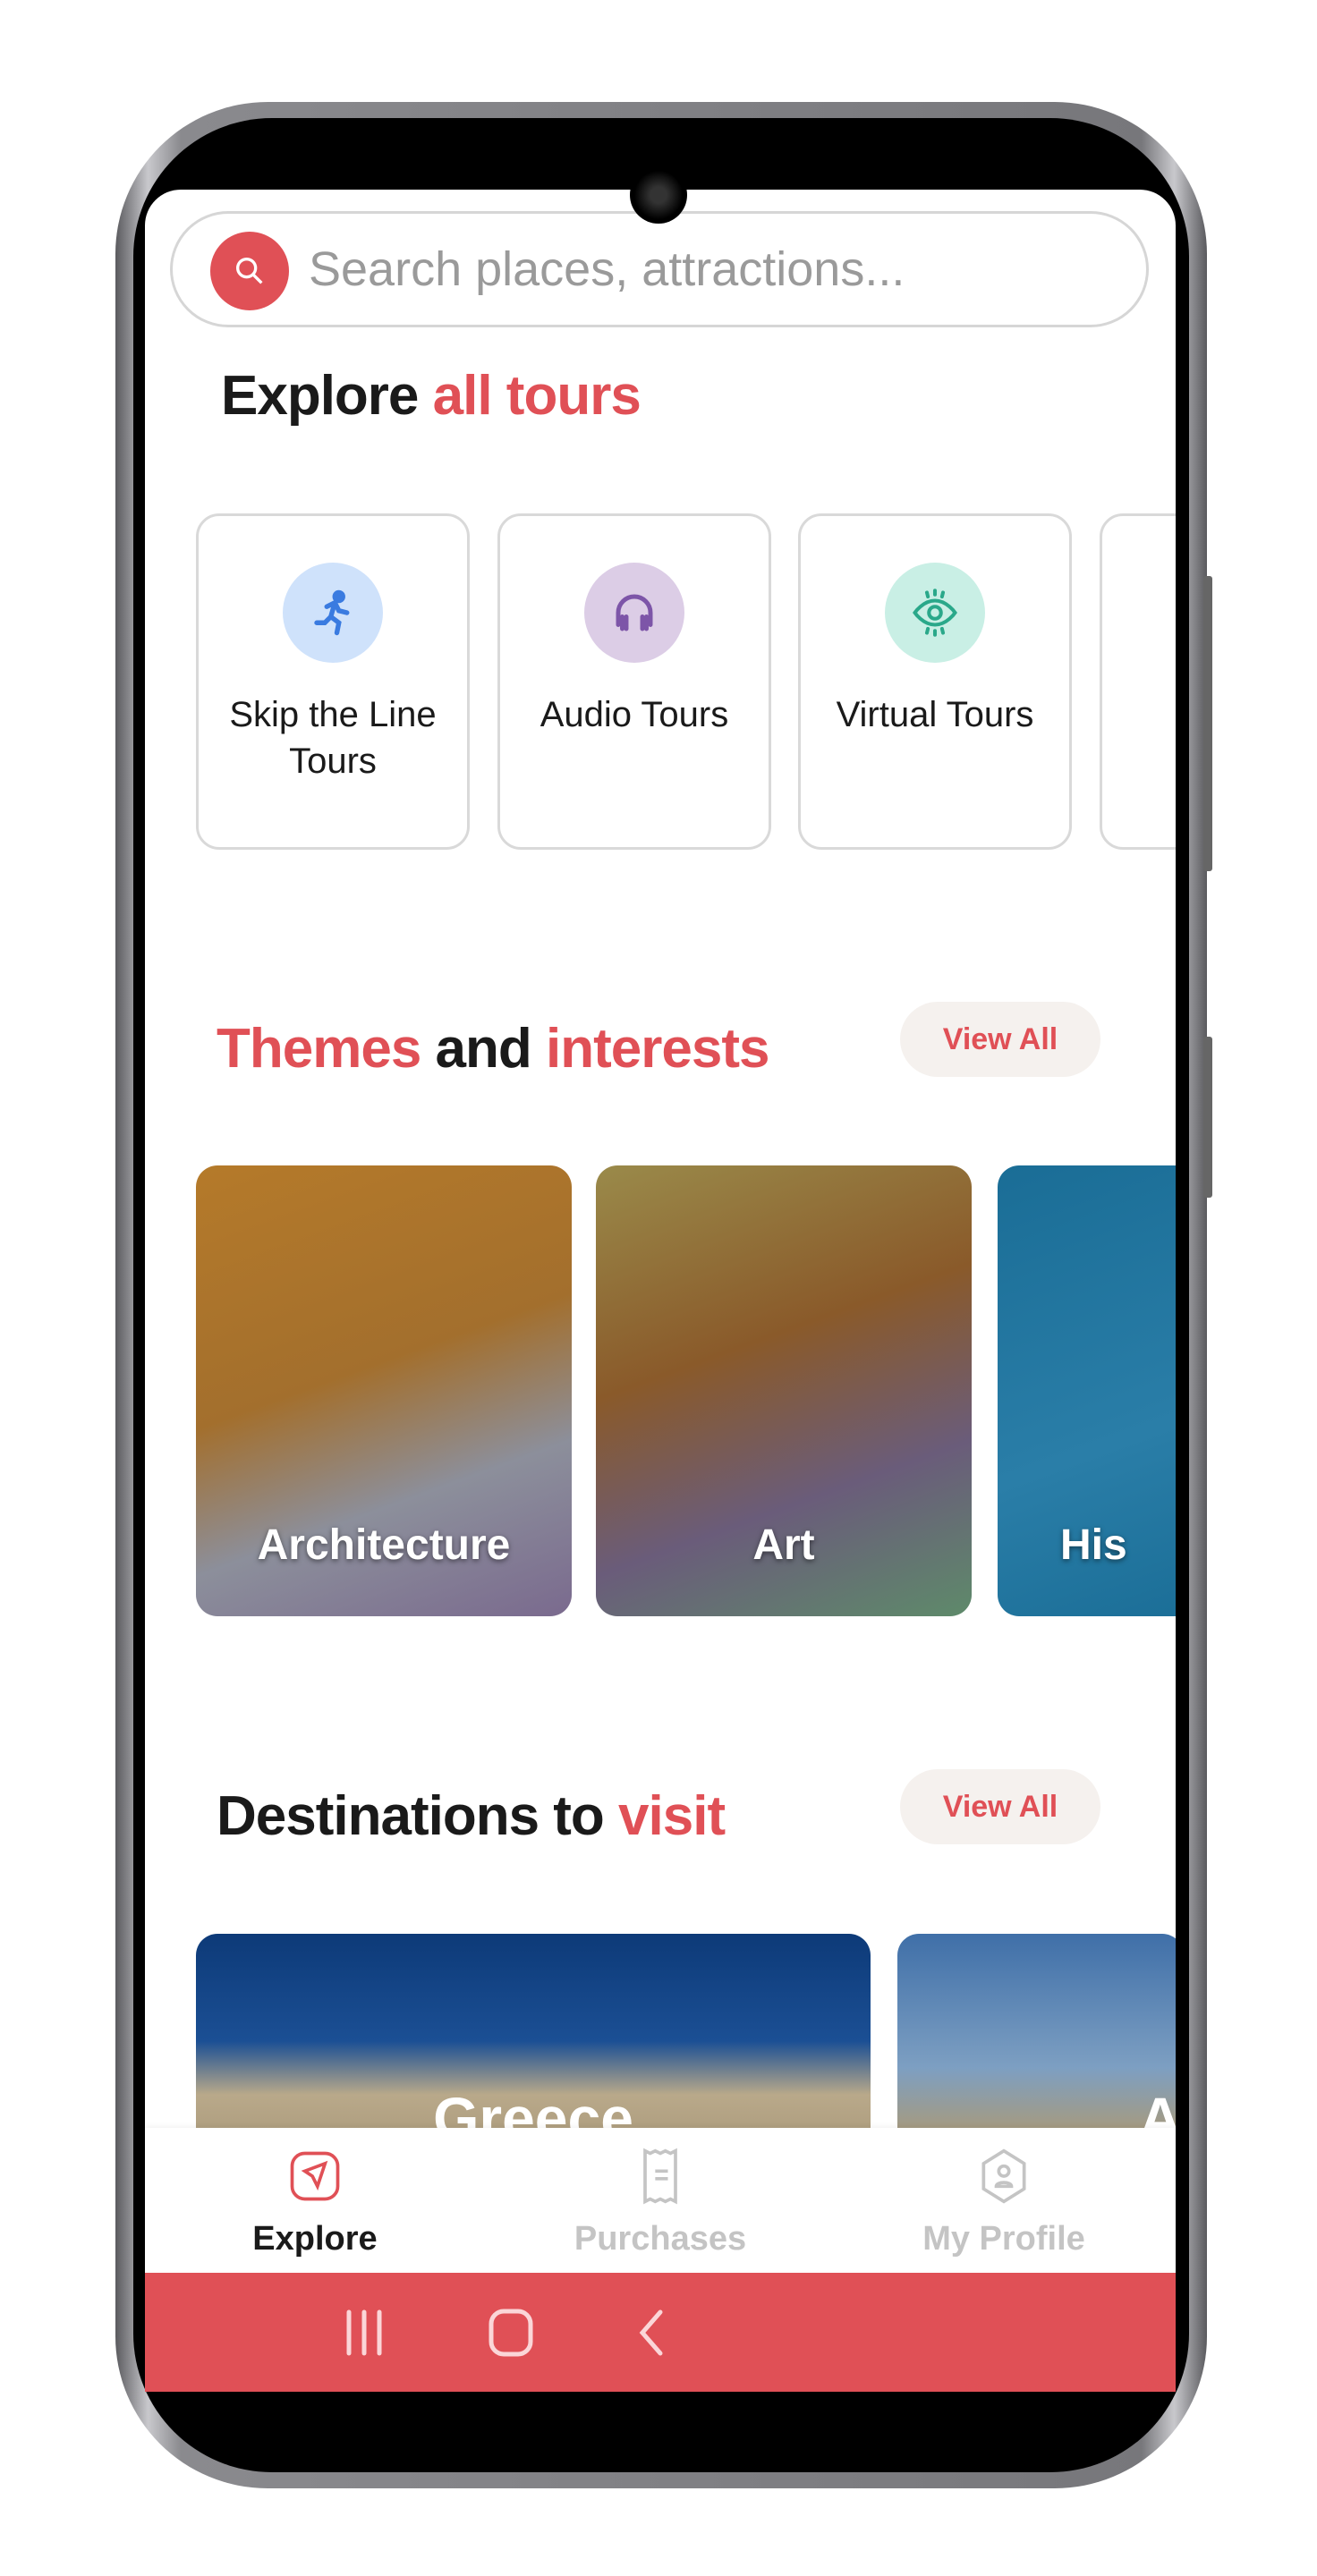 This screenshot has height=2576, width=1317. What do you see at coordinates (1087, 1390) in the screenshot?
I see `theme-card-history: His` at bounding box center [1087, 1390].